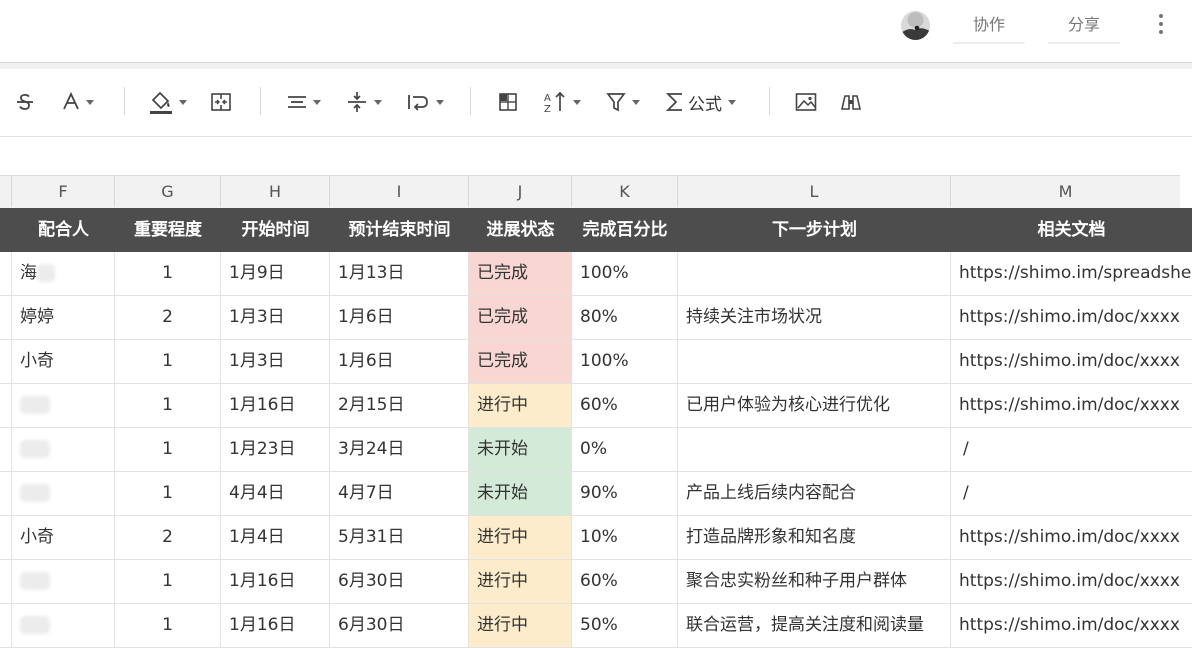  What do you see at coordinates (814, 405) in the screenshot?
I see `cell-next-plan: 已用户体验为核心进行优化` at bounding box center [814, 405].